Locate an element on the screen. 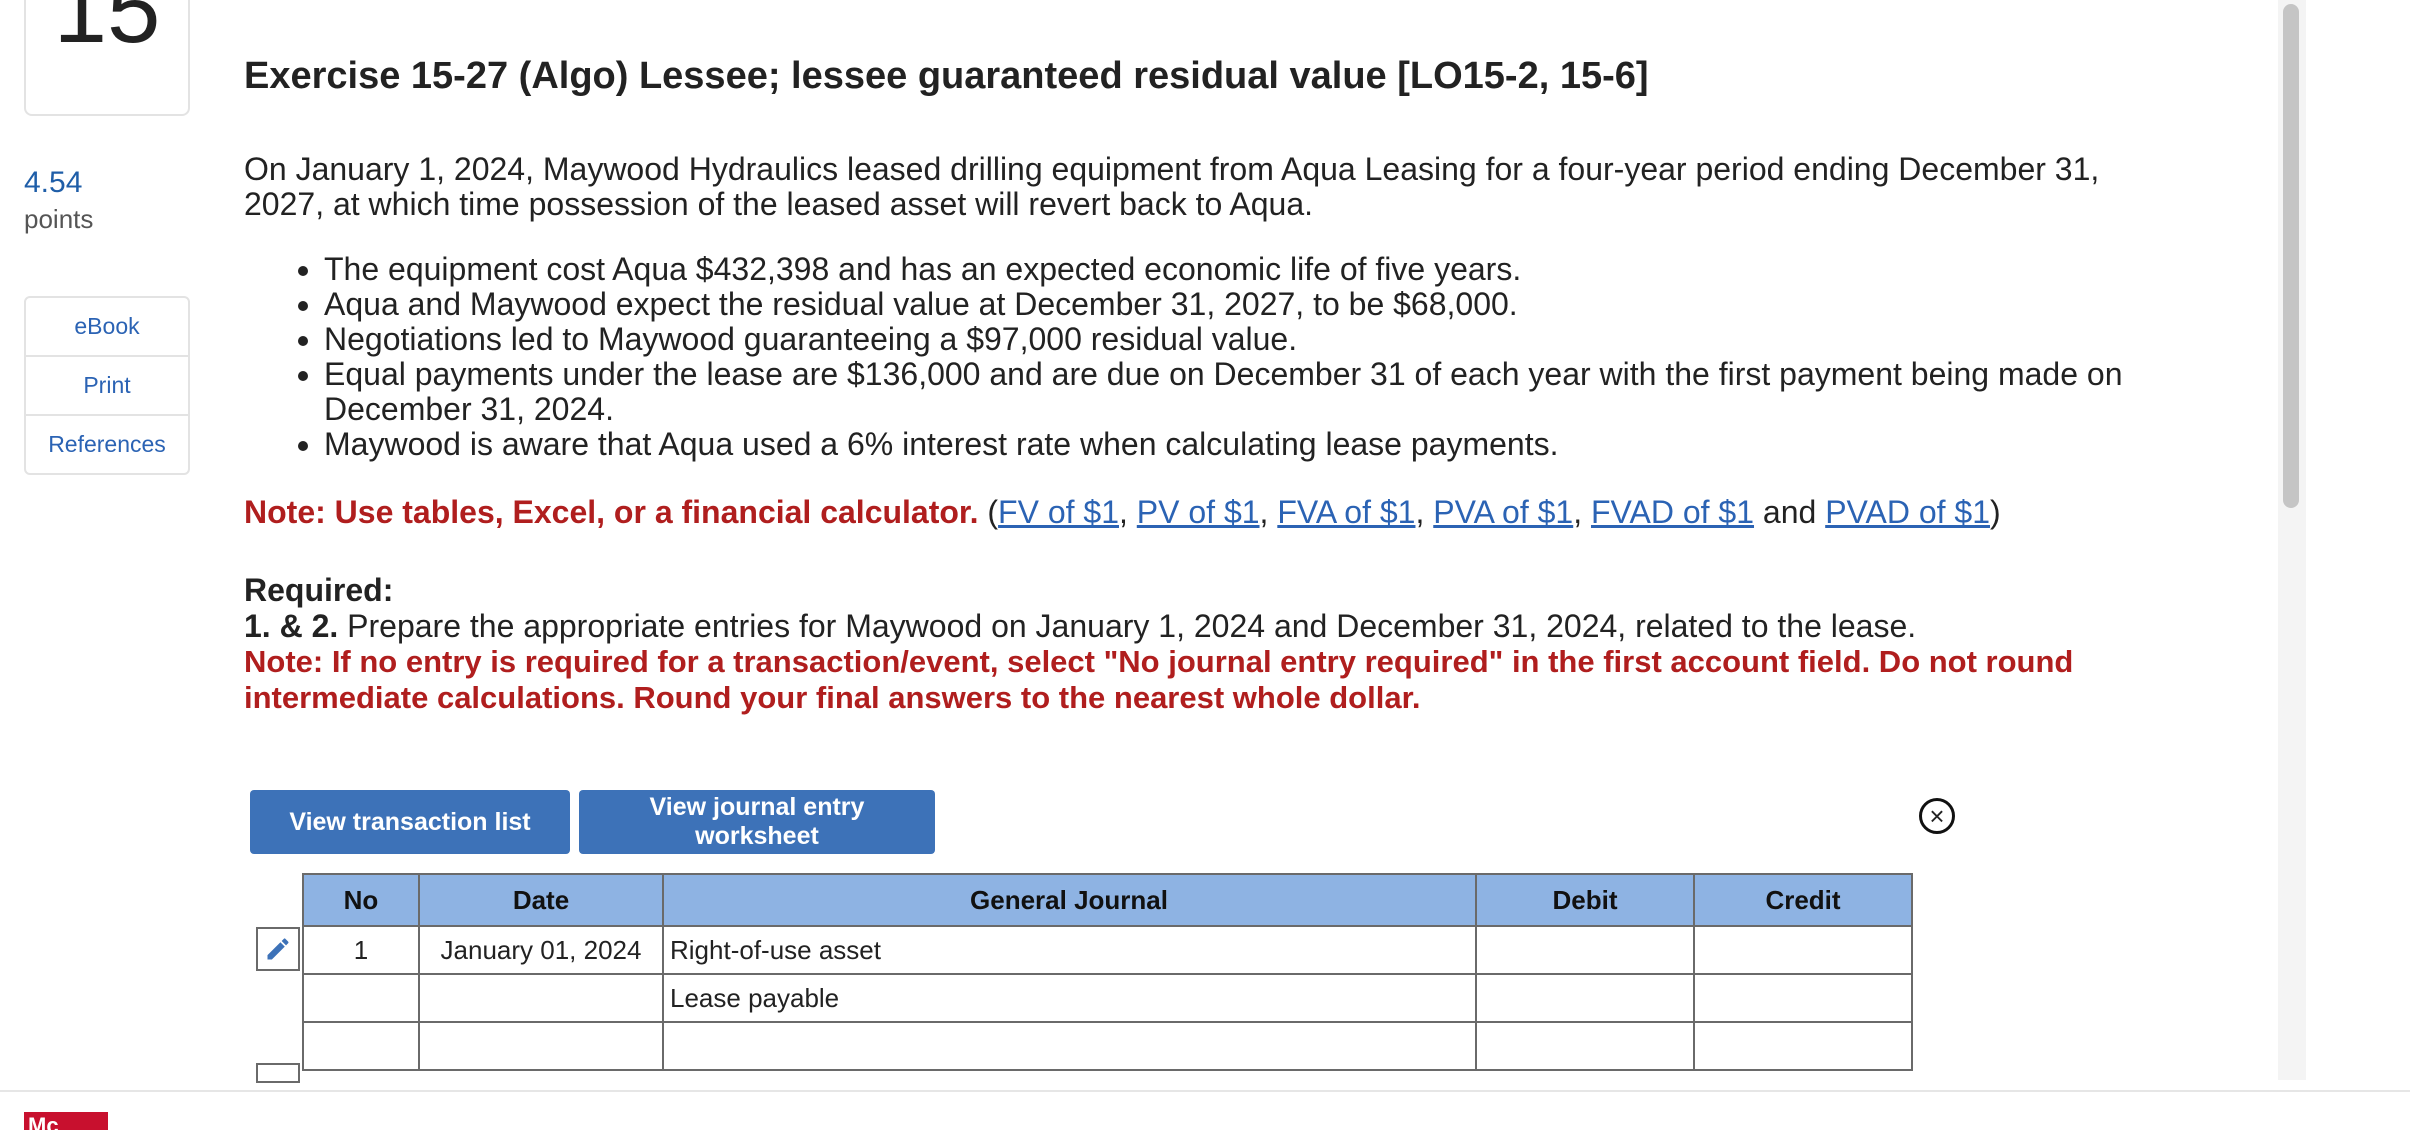  pencil-icon-glyph is located at coordinates (278, 949).